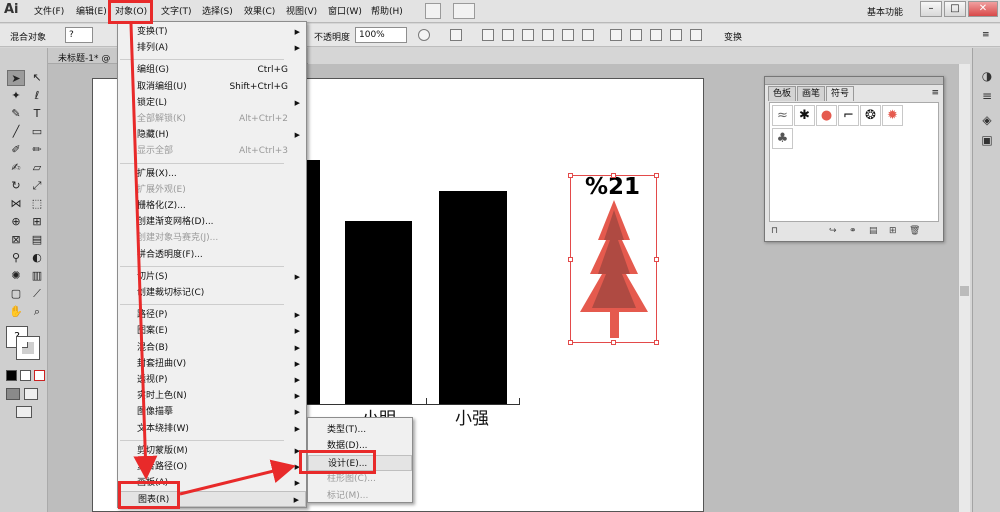 This screenshot has width=1000, height=512. What do you see at coordinates (37, 150) in the screenshot?
I see `pencil-tool-icon: ✏` at bounding box center [37, 150].